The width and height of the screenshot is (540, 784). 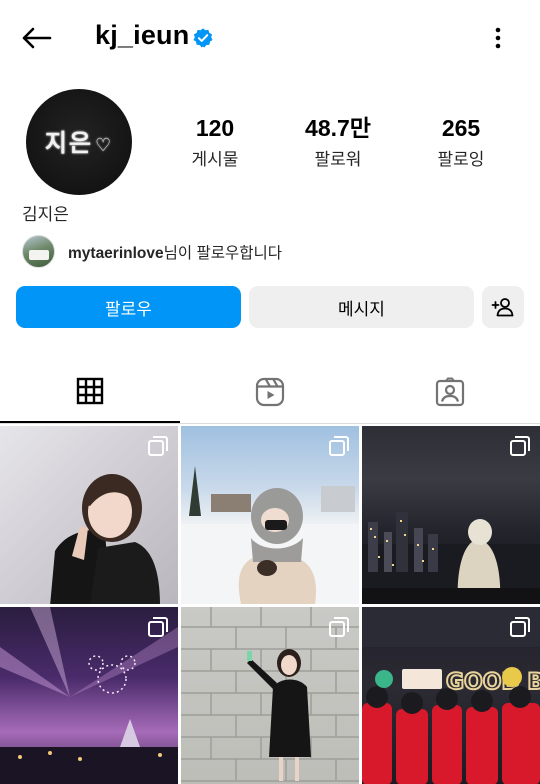 What do you see at coordinates (215, 128) in the screenshot?
I see `stat-posts-count: 120` at bounding box center [215, 128].